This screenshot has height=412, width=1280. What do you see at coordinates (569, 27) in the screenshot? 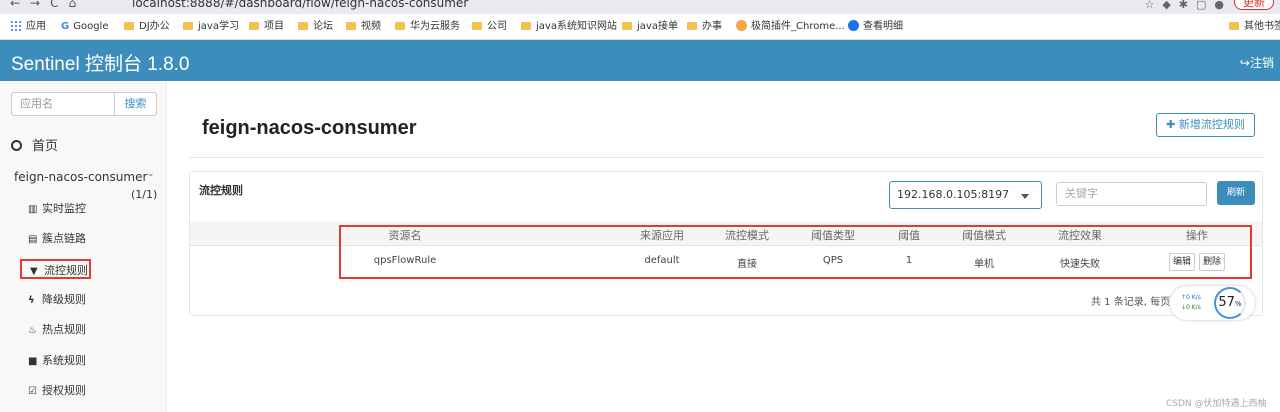
I see `bookmark-folder: java系统知识网站` at bounding box center [569, 27].